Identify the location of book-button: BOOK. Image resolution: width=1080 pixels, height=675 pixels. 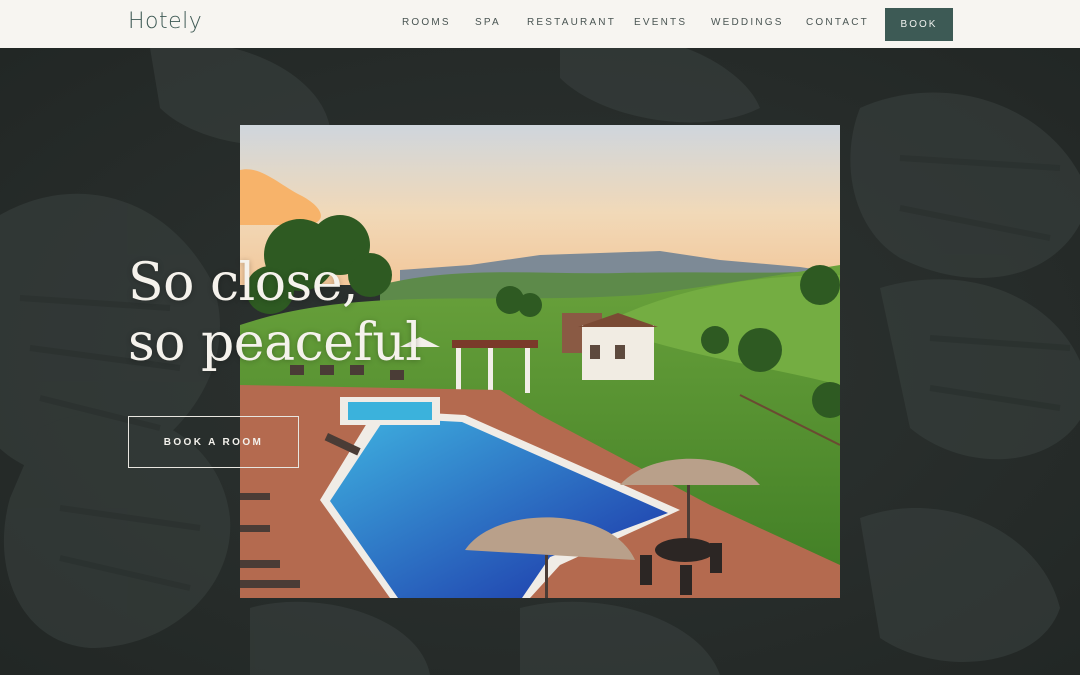
(919, 24).